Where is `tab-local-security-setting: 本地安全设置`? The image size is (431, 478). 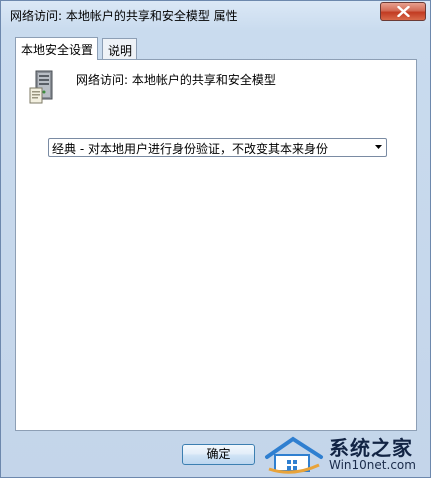 tab-local-security-setting: 本地安全设置 is located at coordinates (57, 48).